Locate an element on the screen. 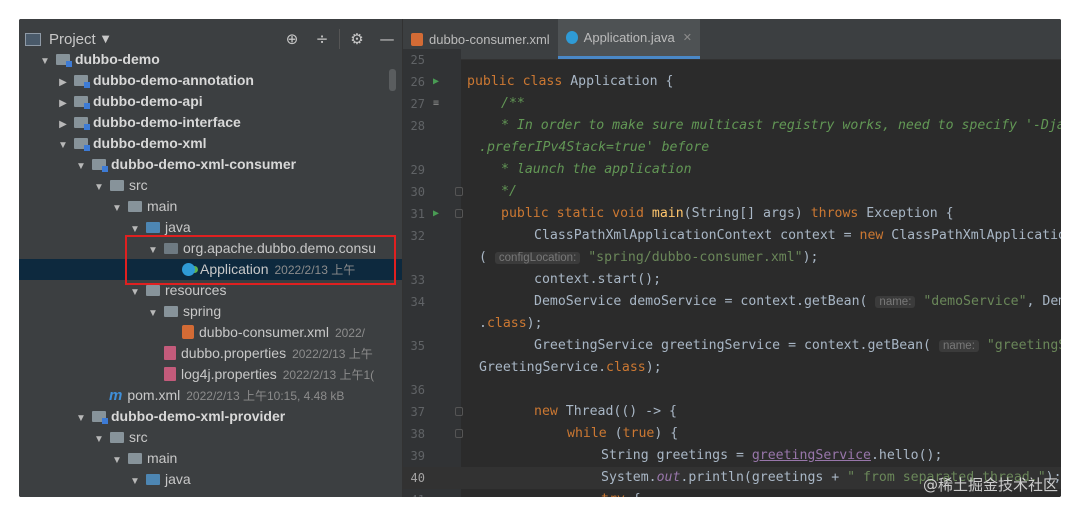  file-meta: 2022/2/13 上午1( is located at coordinates (328, 375).